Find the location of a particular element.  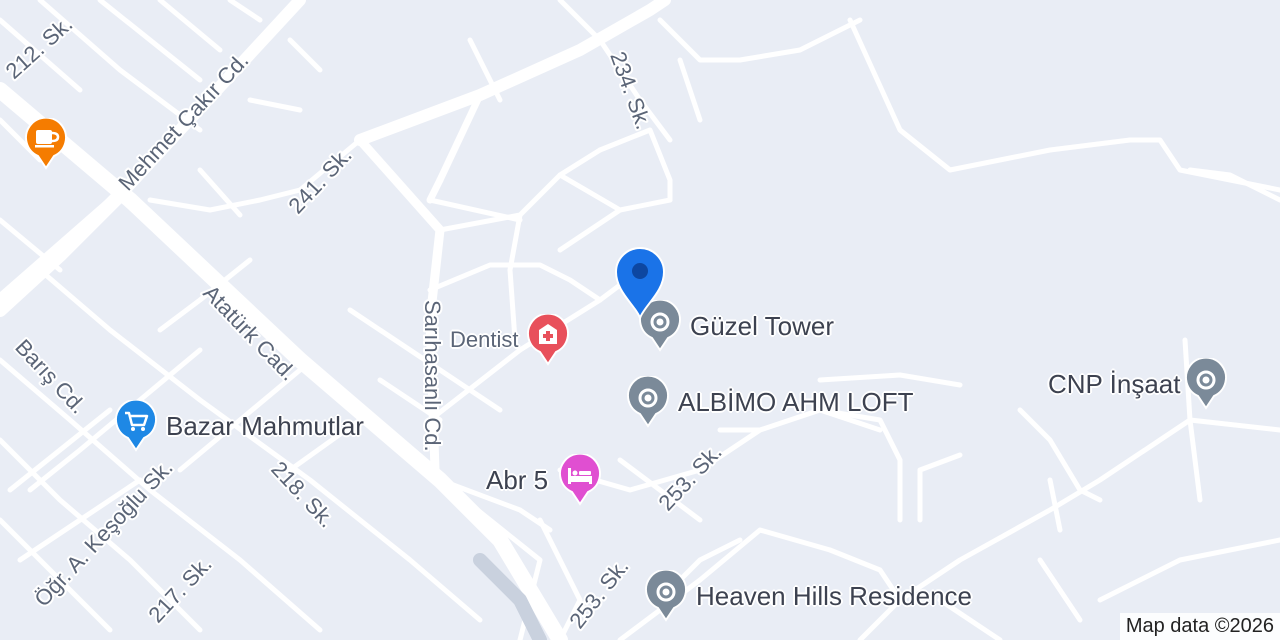

poi-abr5: Abr 5 is located at coordinates (544, 480).